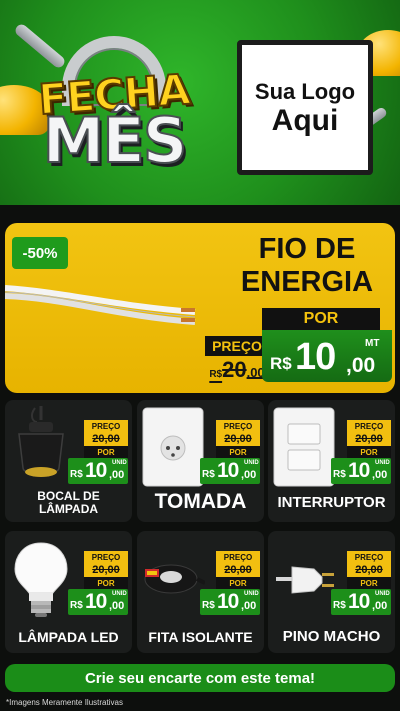 This screenshot has width=400, height=711. I want to click on product-name: LÂMPADA LED, so click(68, 636).